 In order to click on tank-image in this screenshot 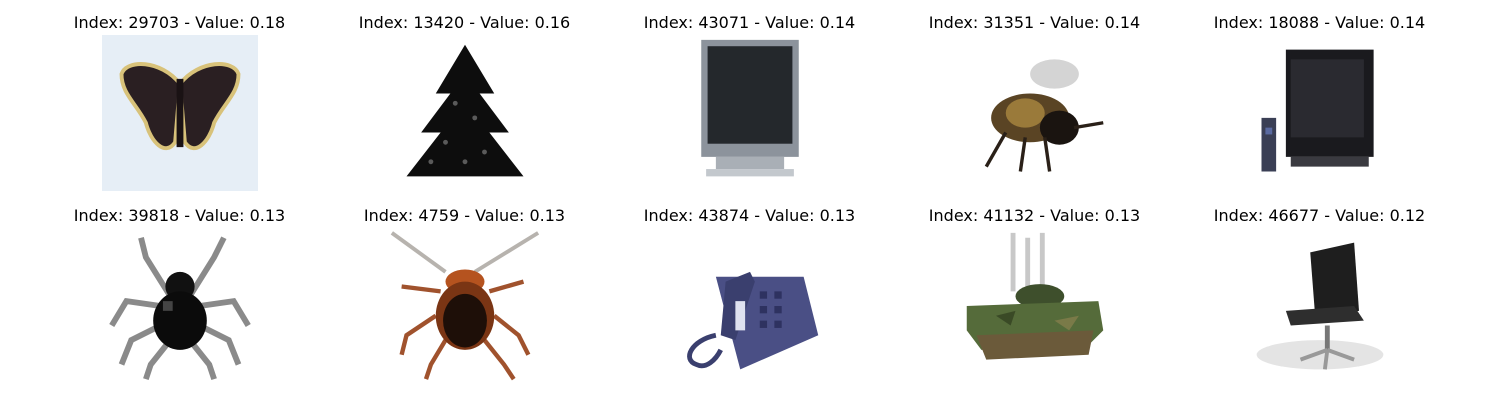, I will do `click(1035, 306)`.